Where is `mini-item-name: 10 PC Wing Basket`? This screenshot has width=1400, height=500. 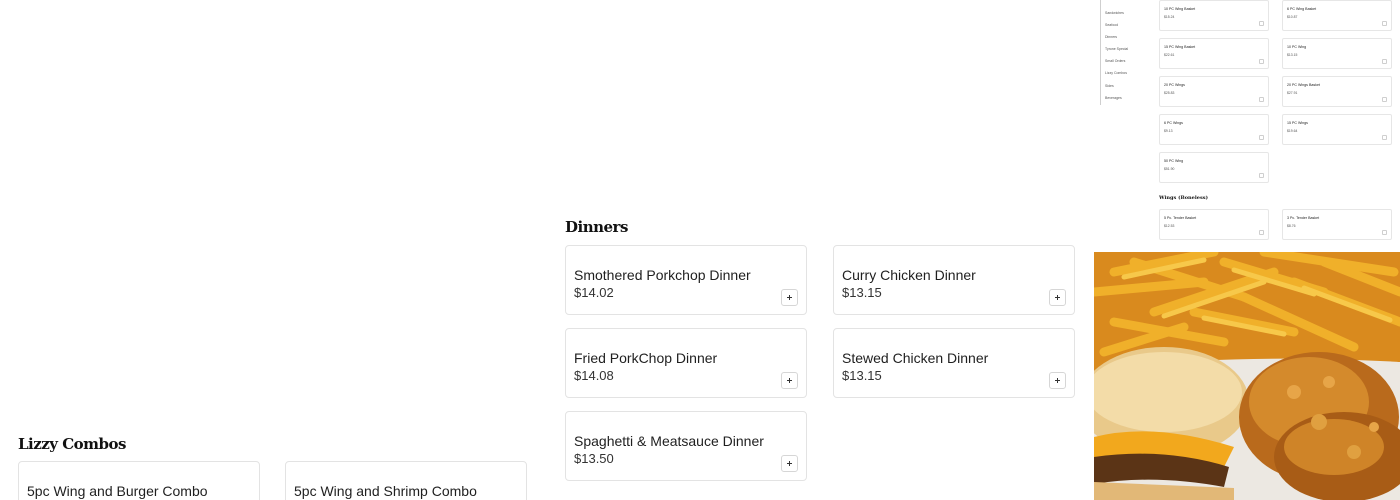
mini-item-name: 10 PC Wing Basket is located at coordinates (1180, 9).